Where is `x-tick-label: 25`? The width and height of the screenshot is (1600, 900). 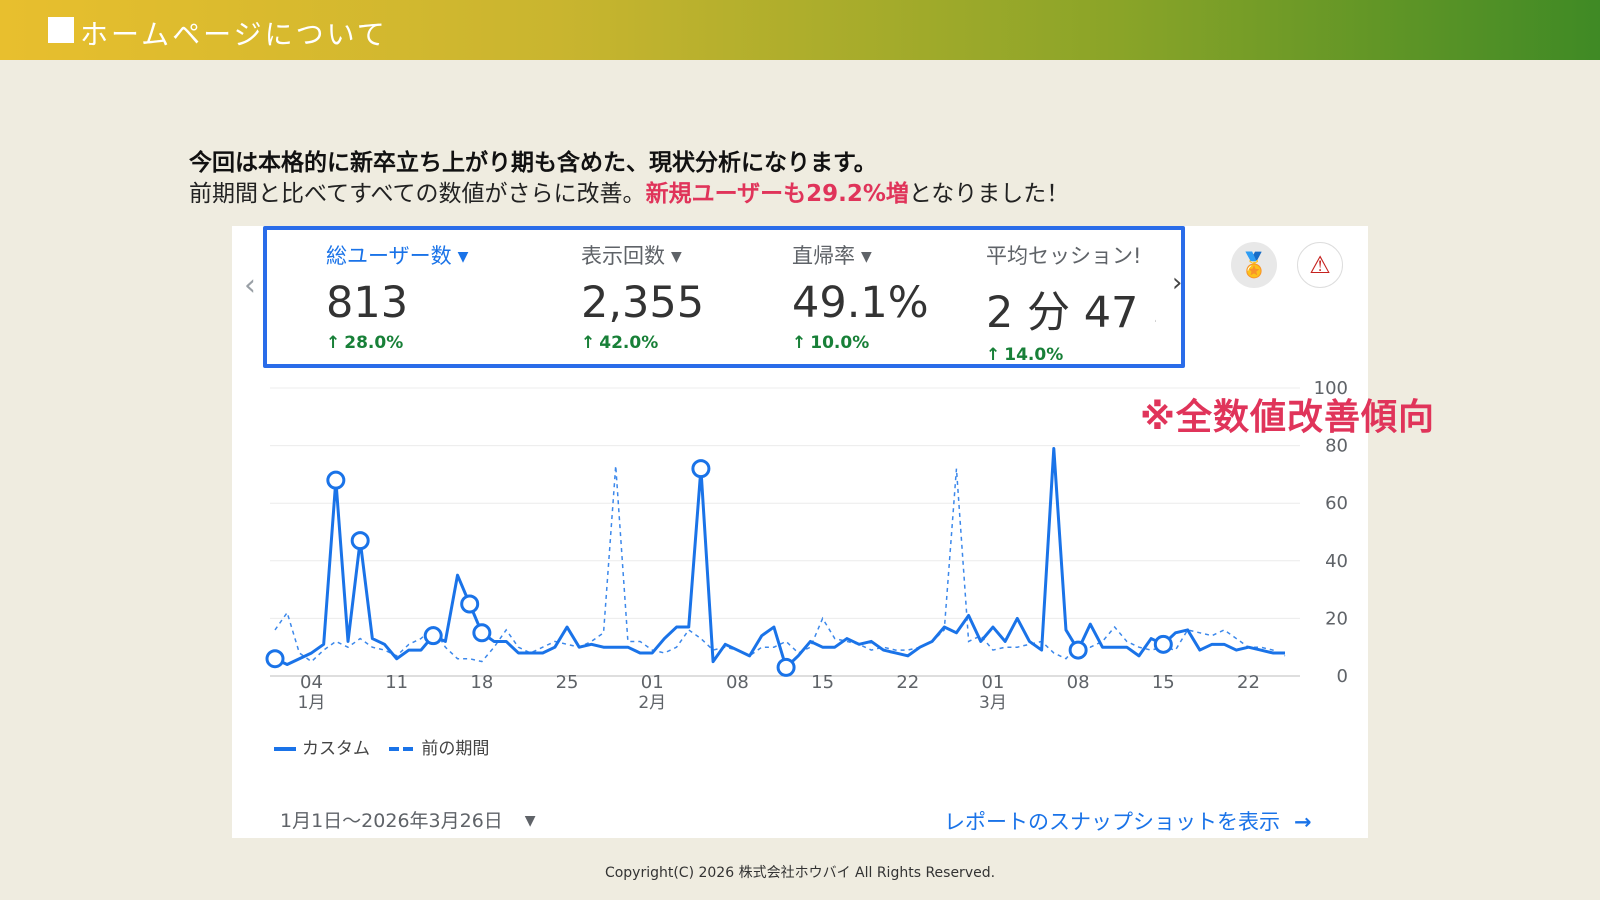
x-tick-label: 25 is located at coordinates (567, 682).